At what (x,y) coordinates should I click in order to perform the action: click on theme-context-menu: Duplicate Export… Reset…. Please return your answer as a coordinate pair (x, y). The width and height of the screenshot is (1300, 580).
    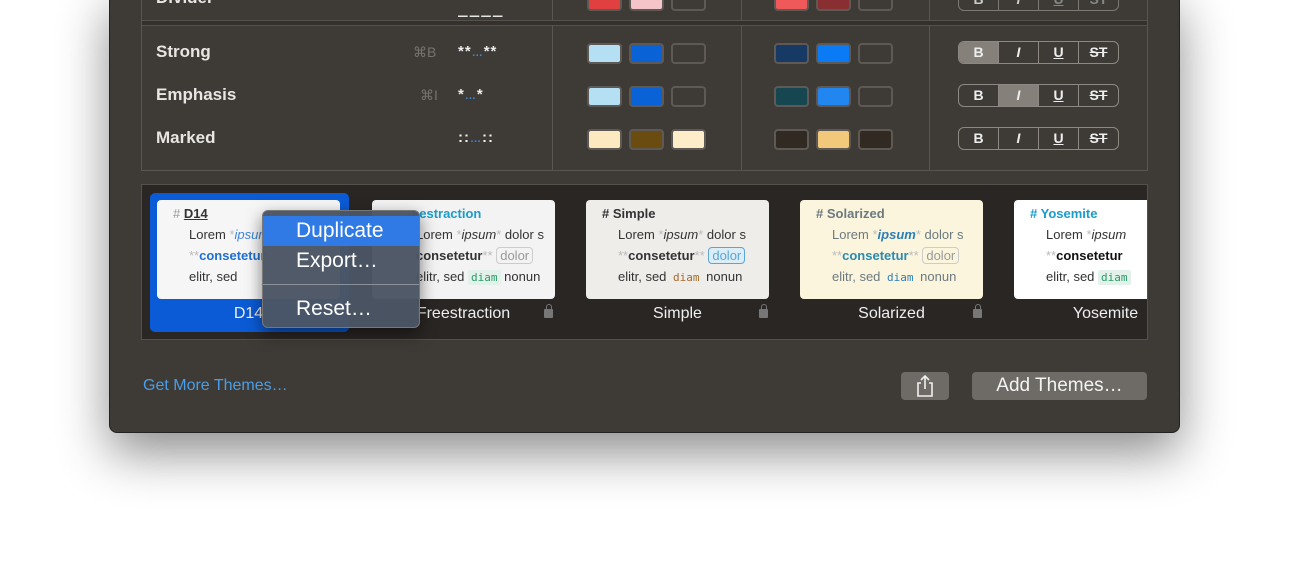
    Looking at the image, I should click on (341, 269).